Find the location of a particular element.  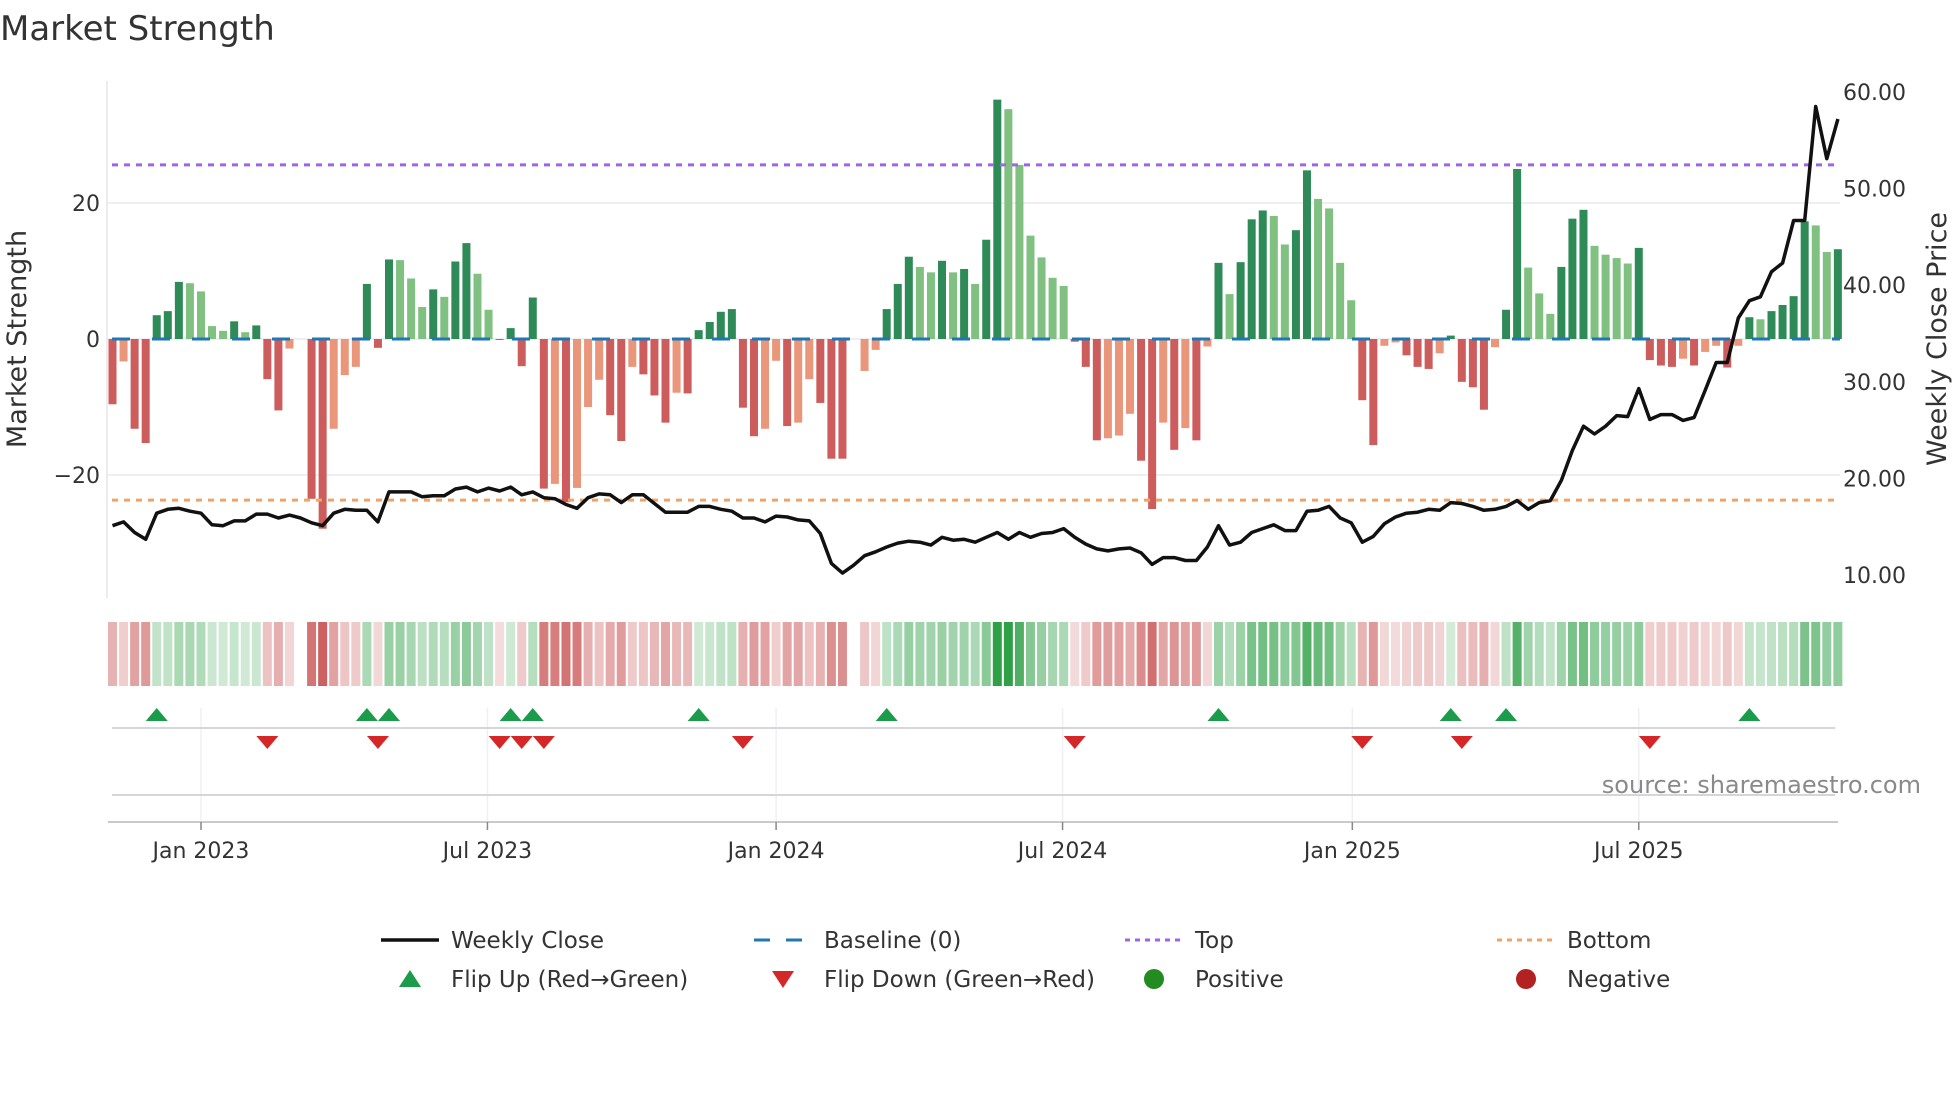

circle-icon is located at coordinates (1154, 979).